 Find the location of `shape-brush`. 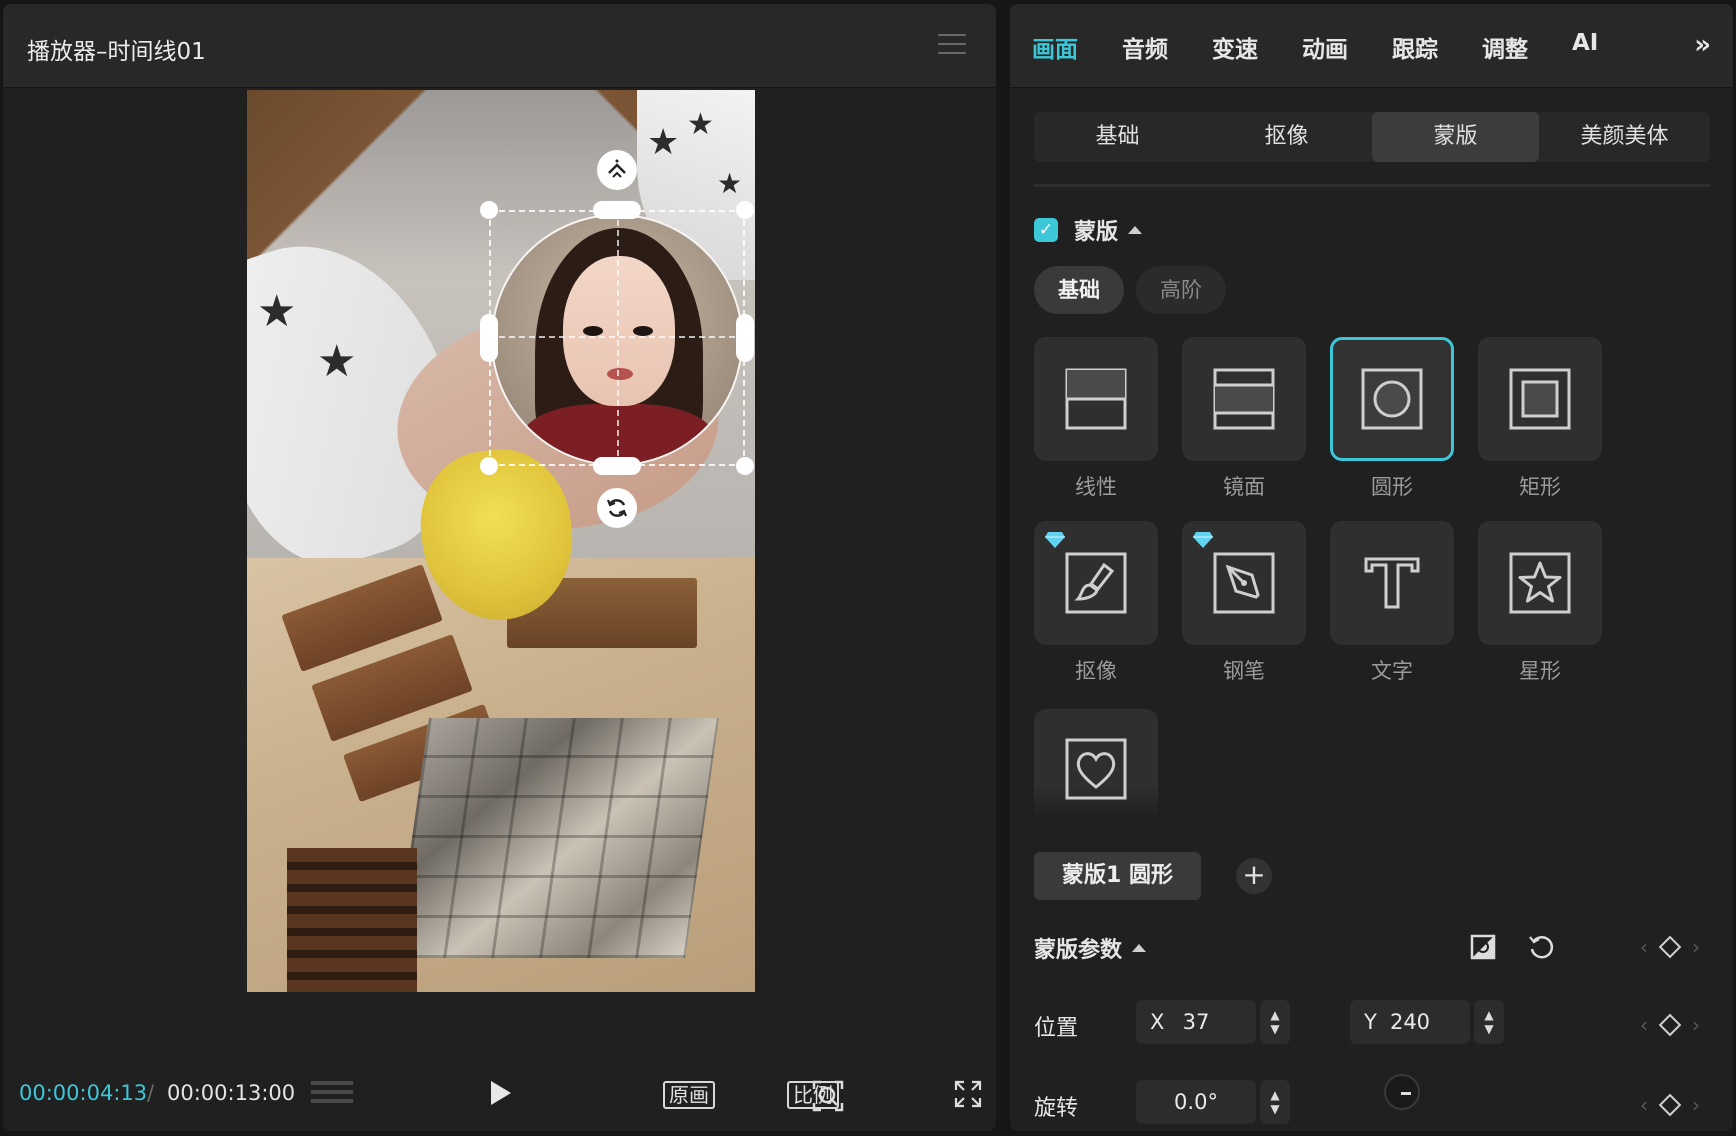

shape-brush is located at coordinates (1096, 583).